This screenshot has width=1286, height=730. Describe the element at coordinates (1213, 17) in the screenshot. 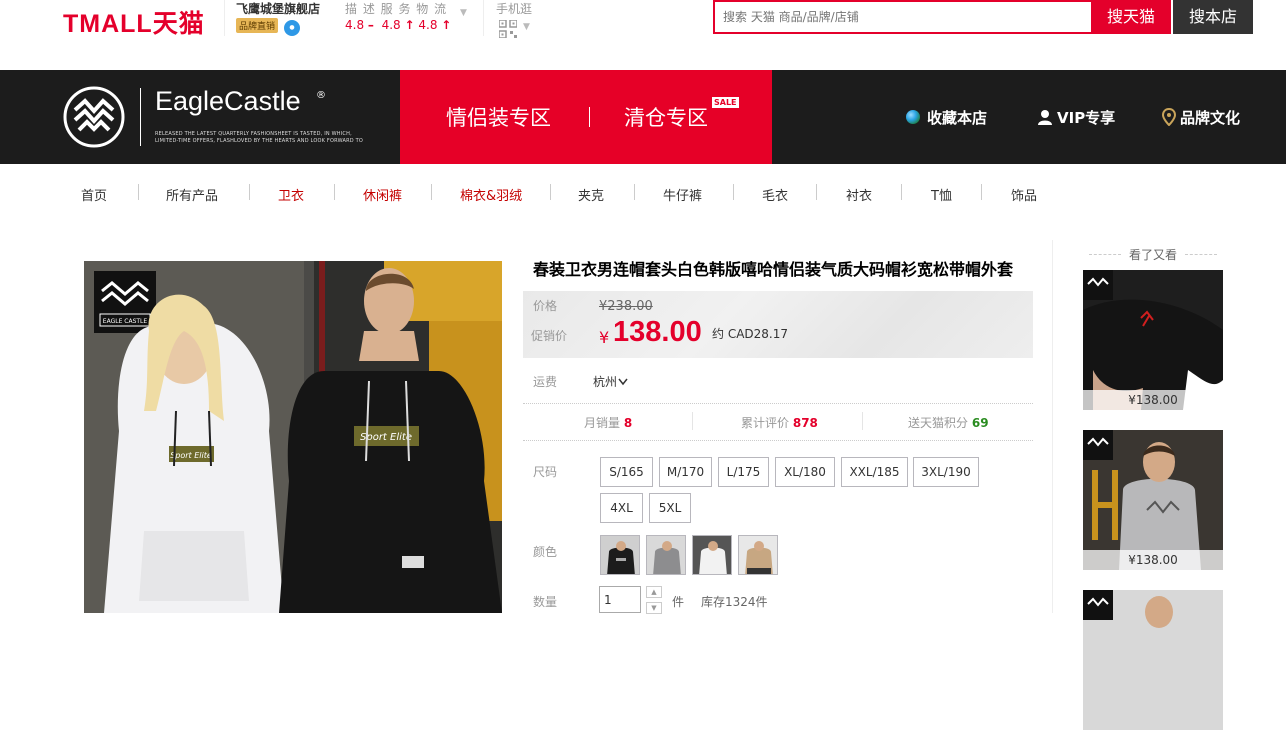

I see `search-shop-button: 搜本店` at that location.